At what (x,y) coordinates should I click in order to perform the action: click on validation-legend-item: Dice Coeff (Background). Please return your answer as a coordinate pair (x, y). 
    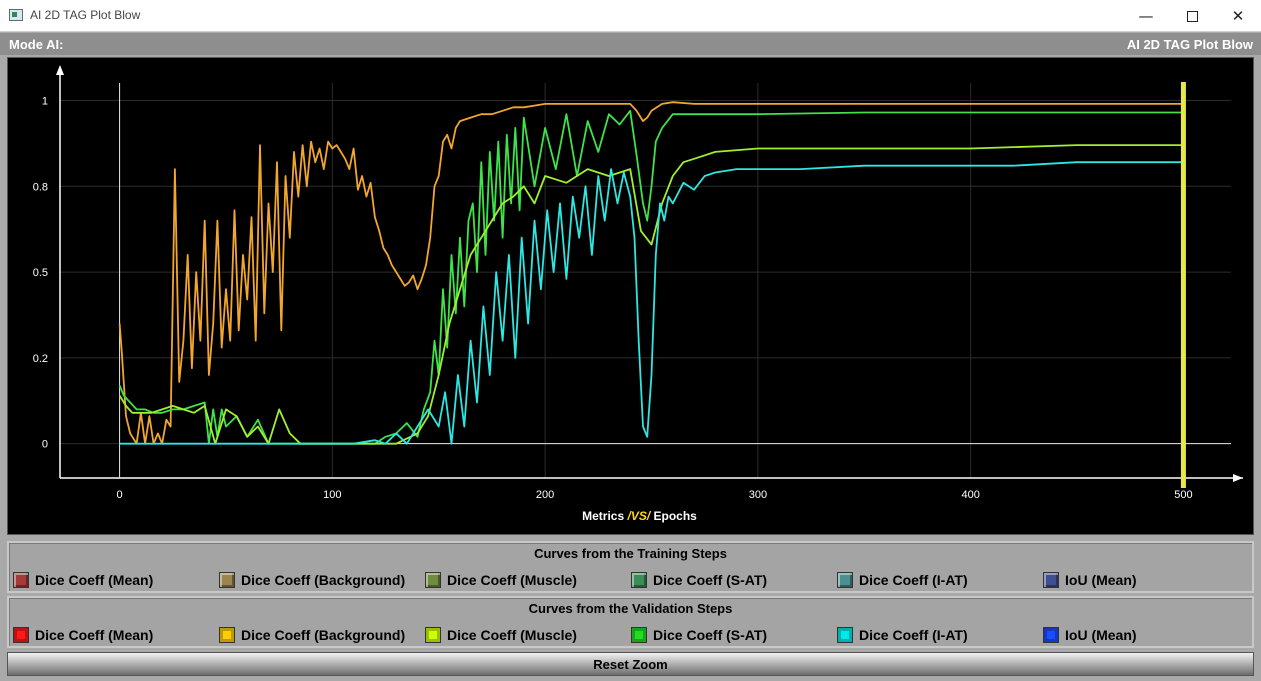
    Looking at the image, I should click on (312, 635).